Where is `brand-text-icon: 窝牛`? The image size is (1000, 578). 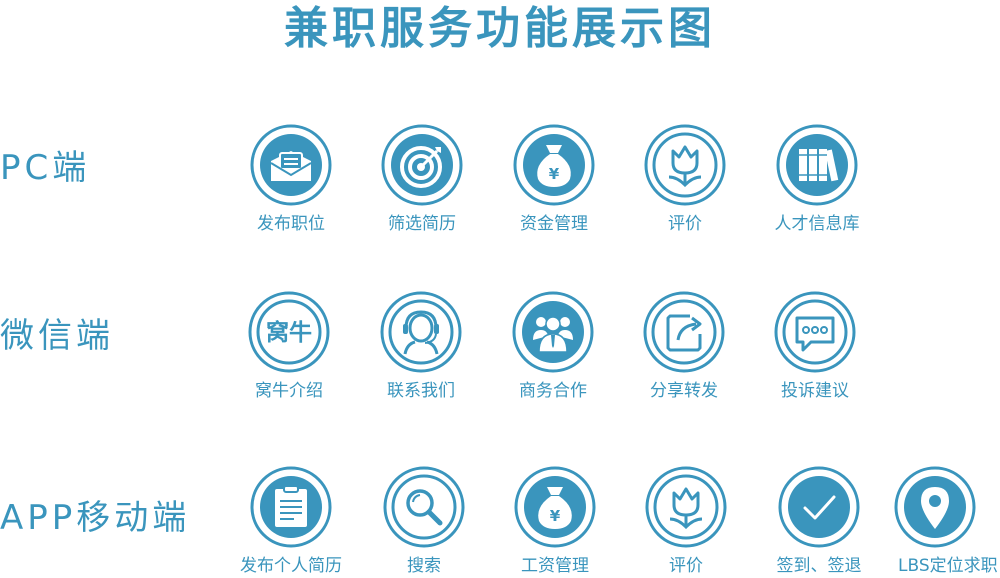
brand-text-icon: 窝牛 is located at coordinates (289, 332).